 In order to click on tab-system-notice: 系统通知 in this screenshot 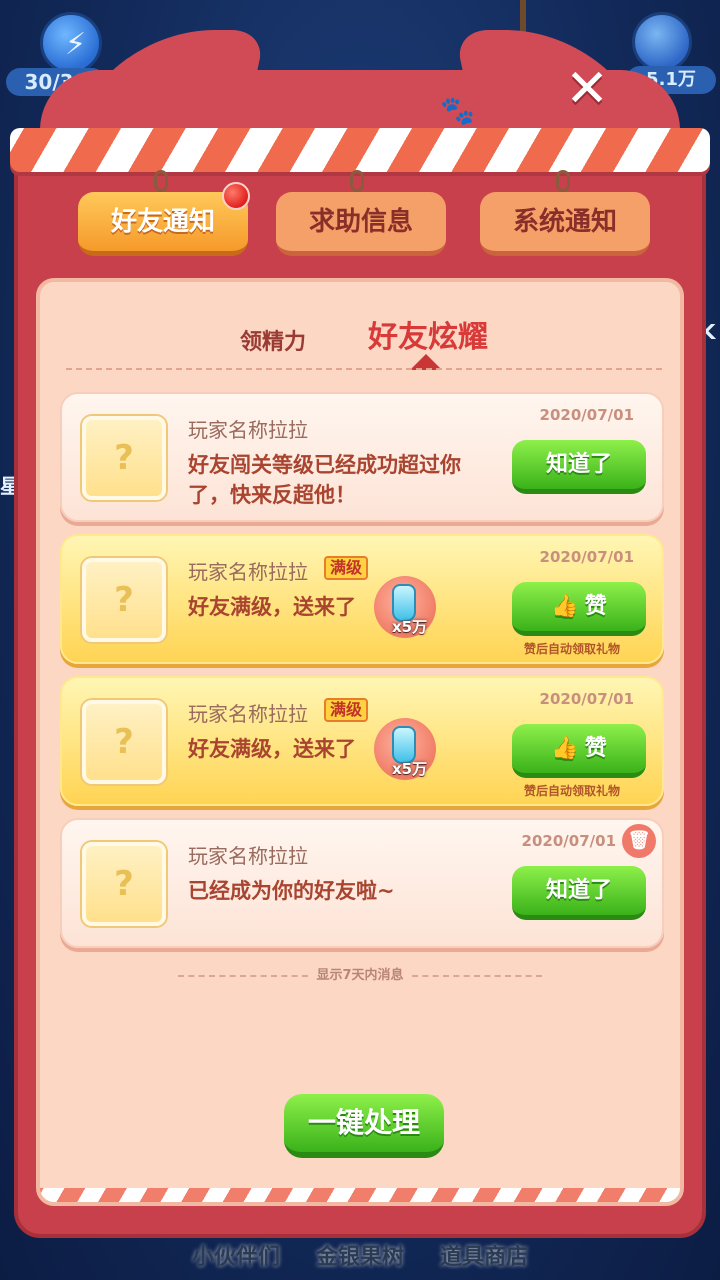, I will do `click(565, 224)`.